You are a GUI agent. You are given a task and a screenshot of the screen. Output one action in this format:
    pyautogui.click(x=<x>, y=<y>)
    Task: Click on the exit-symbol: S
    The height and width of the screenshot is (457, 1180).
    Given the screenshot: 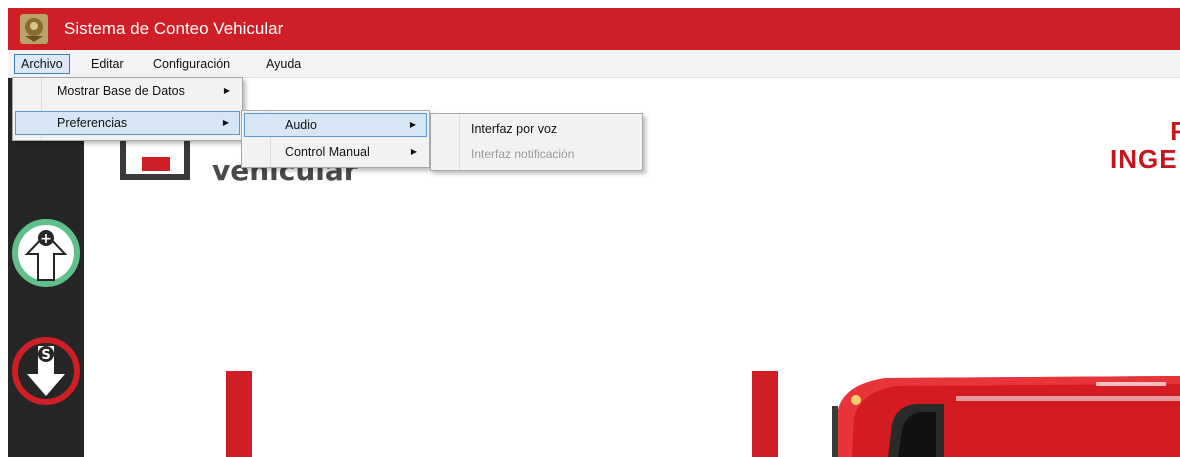 What is the action you would take?
    pyautogui.click(x=45, y=355)
    